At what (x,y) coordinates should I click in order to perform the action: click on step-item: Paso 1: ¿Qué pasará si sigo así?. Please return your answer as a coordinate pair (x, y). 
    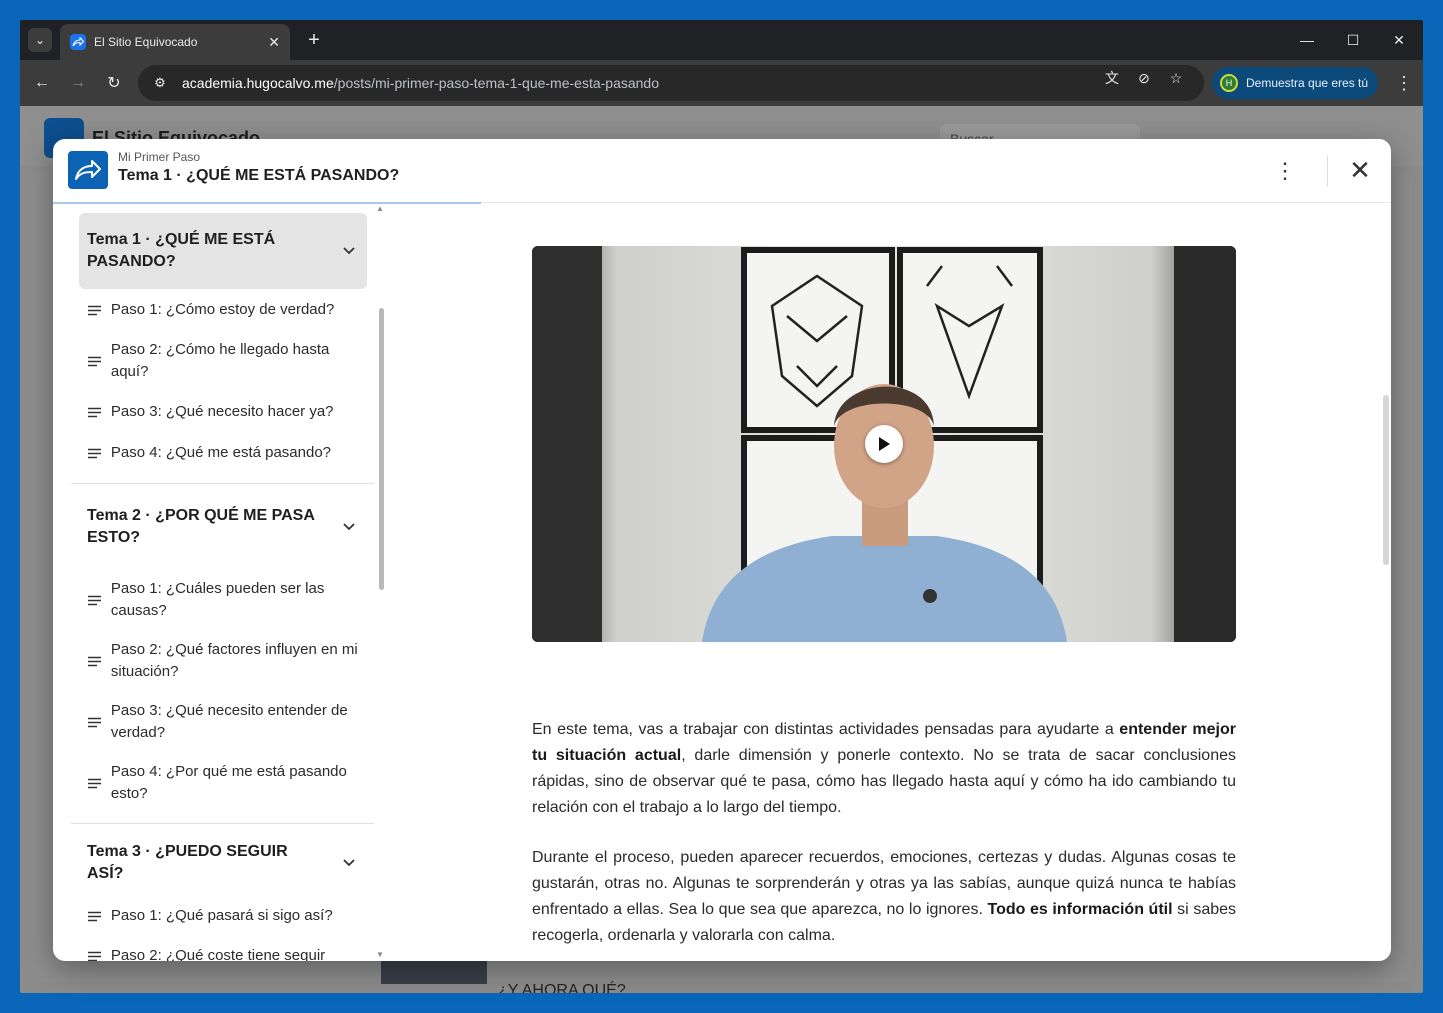
    Looking at the image, I should click on (223, 916).